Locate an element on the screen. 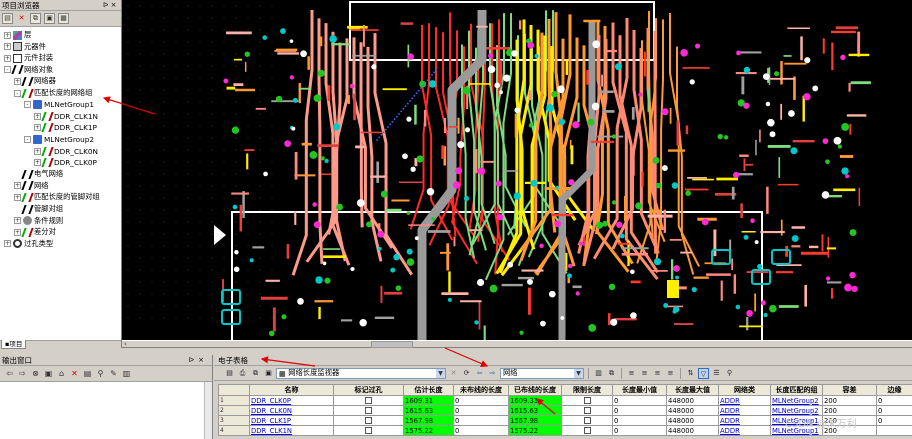  column-header: 标记过孔 is located at coordinates (368, 390).